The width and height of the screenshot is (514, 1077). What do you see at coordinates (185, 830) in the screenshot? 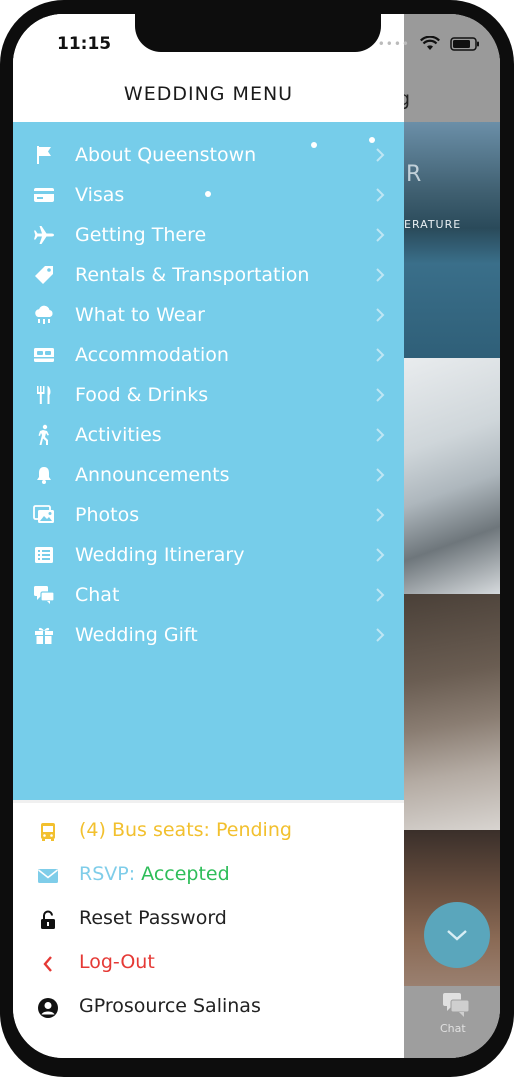
I see `bus-seats-label: (4) Bus seats: Pending` at bounding box center [185, 830].